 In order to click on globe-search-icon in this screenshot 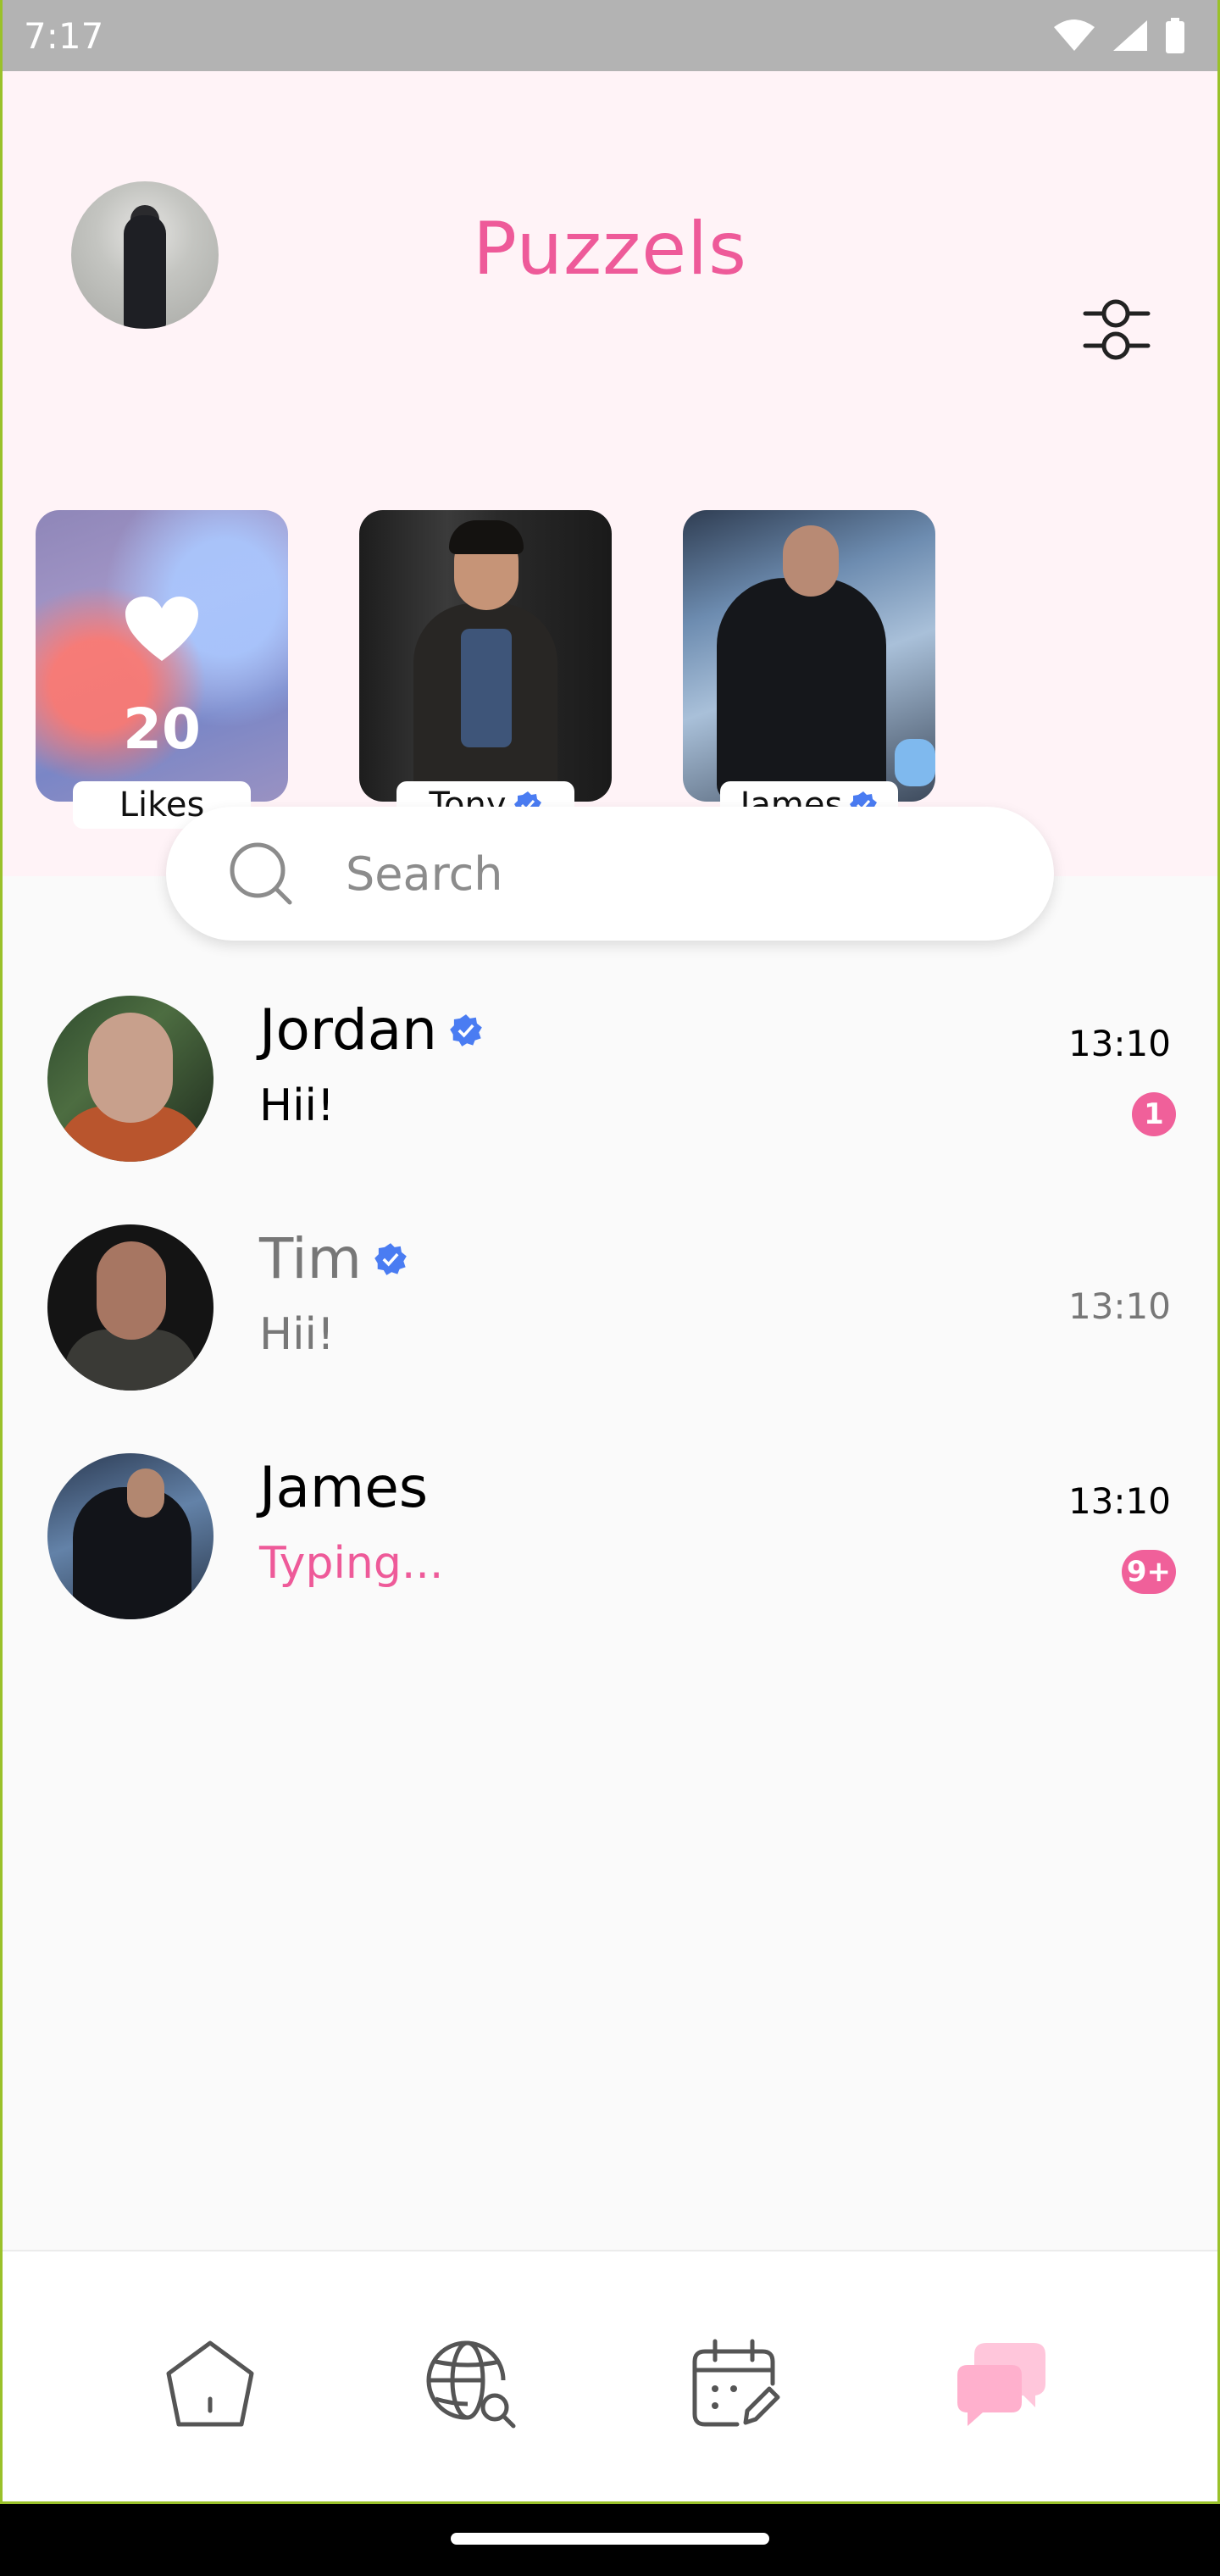, I will do `click(471, 2384)`.